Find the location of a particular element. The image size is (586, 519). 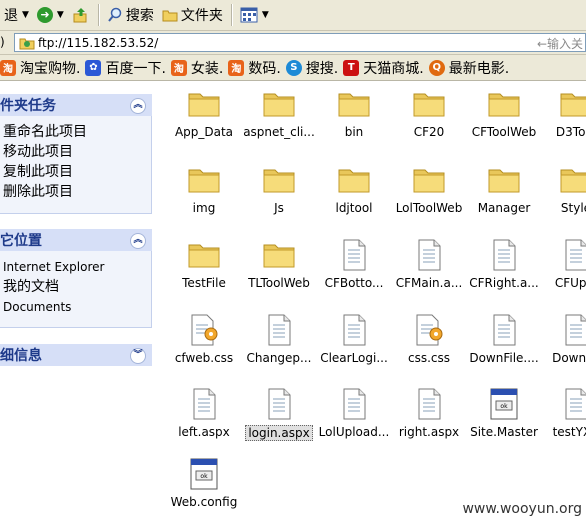

folder-item: Js is located at coordinates (279, 189).